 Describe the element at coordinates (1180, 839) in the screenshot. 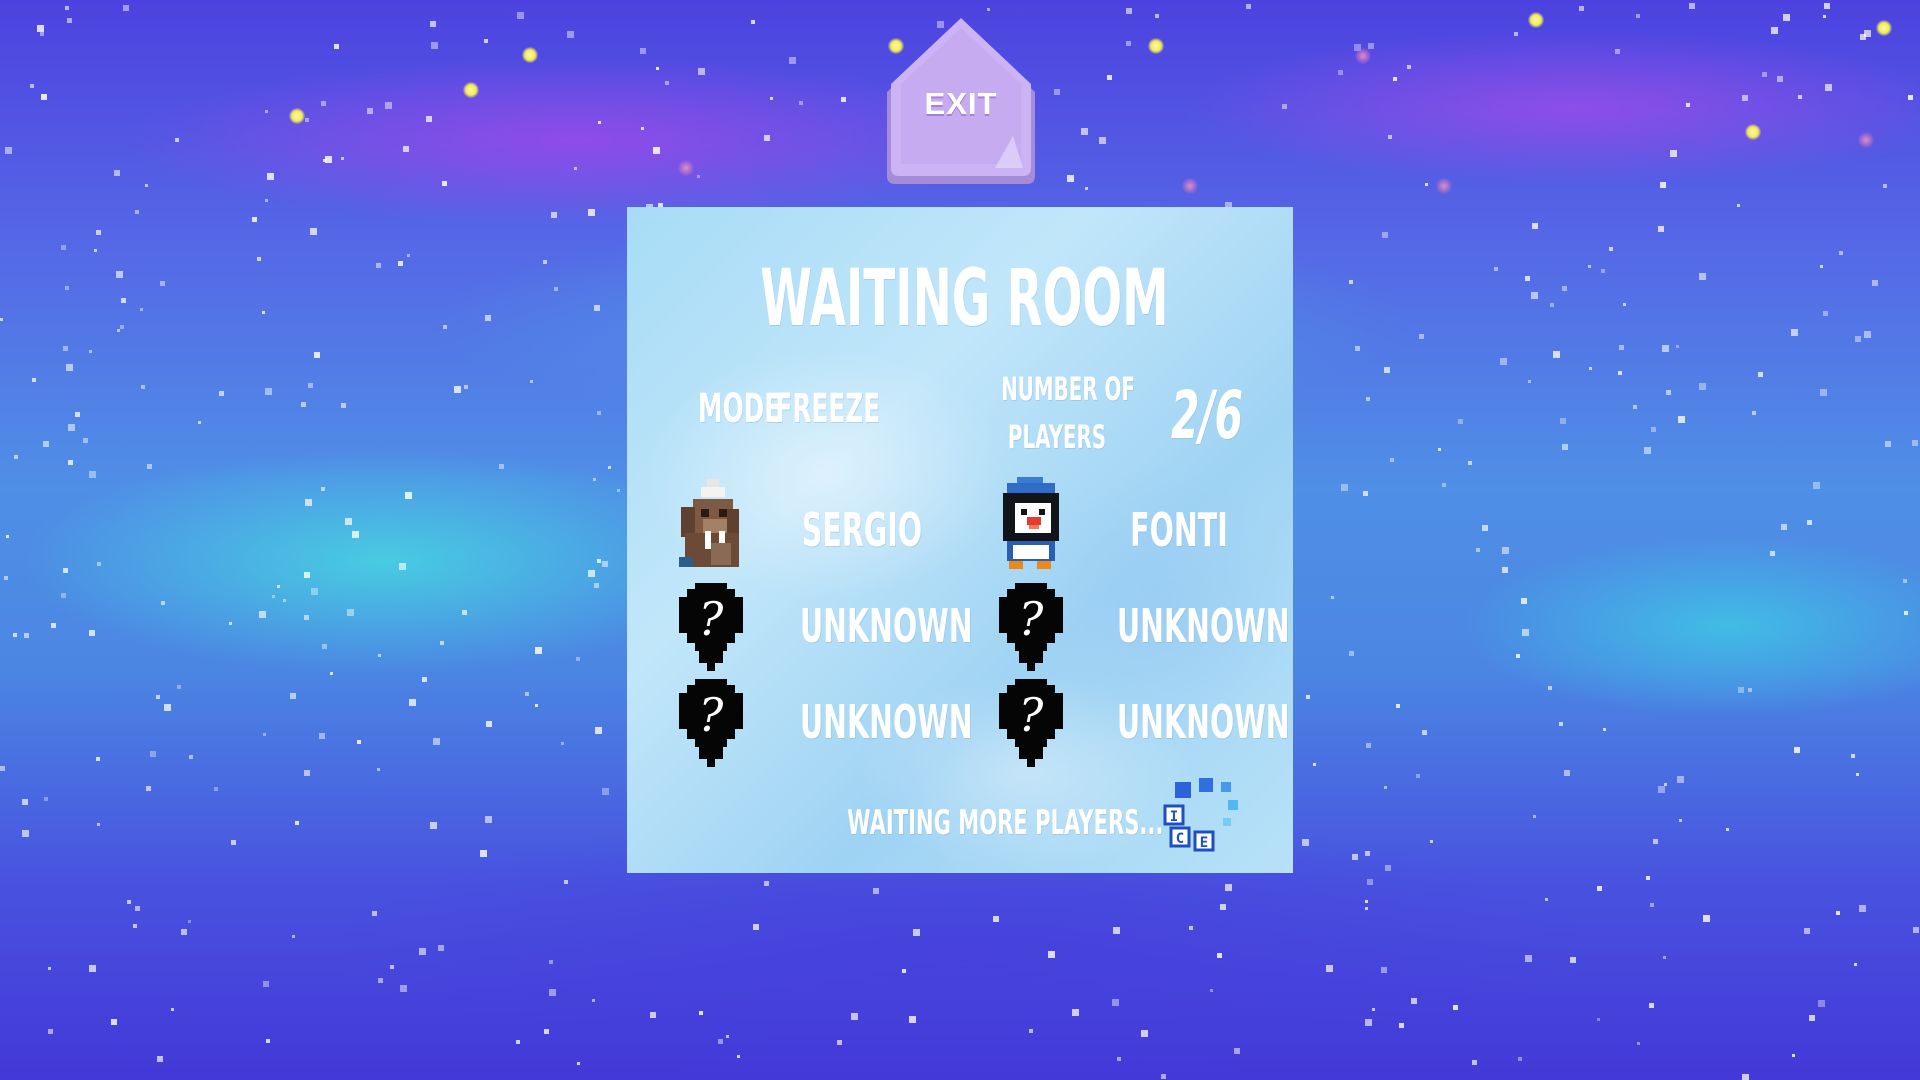

I see `loader-letter-c: C` at that location.